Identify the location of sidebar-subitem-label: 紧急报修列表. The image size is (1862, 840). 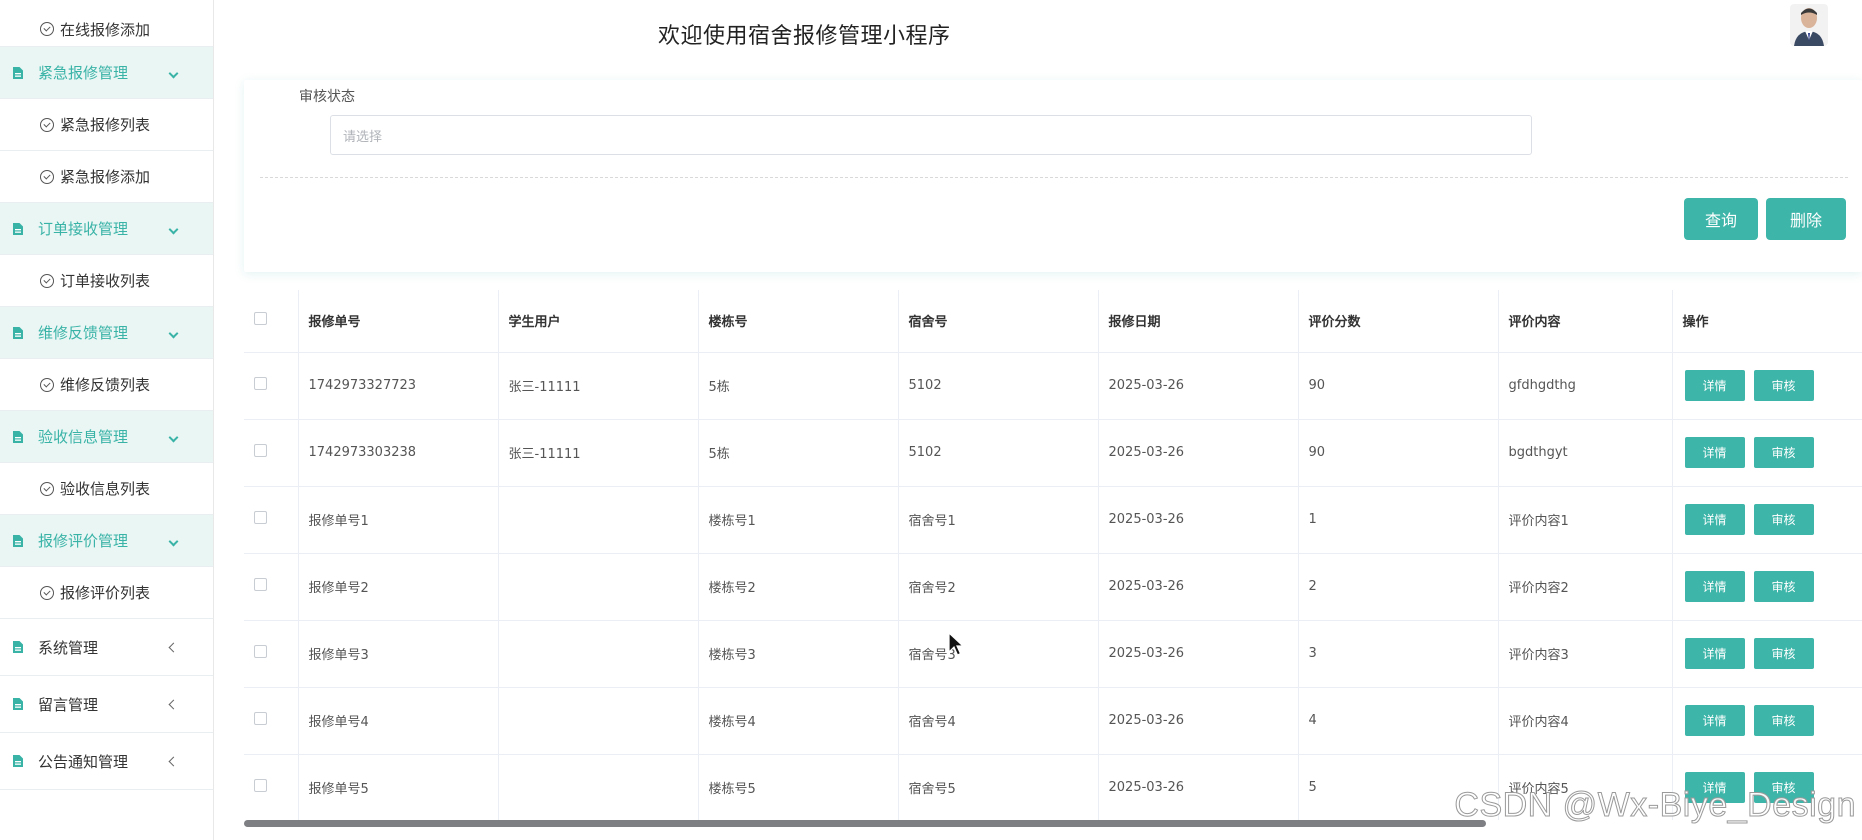
(105, 125).